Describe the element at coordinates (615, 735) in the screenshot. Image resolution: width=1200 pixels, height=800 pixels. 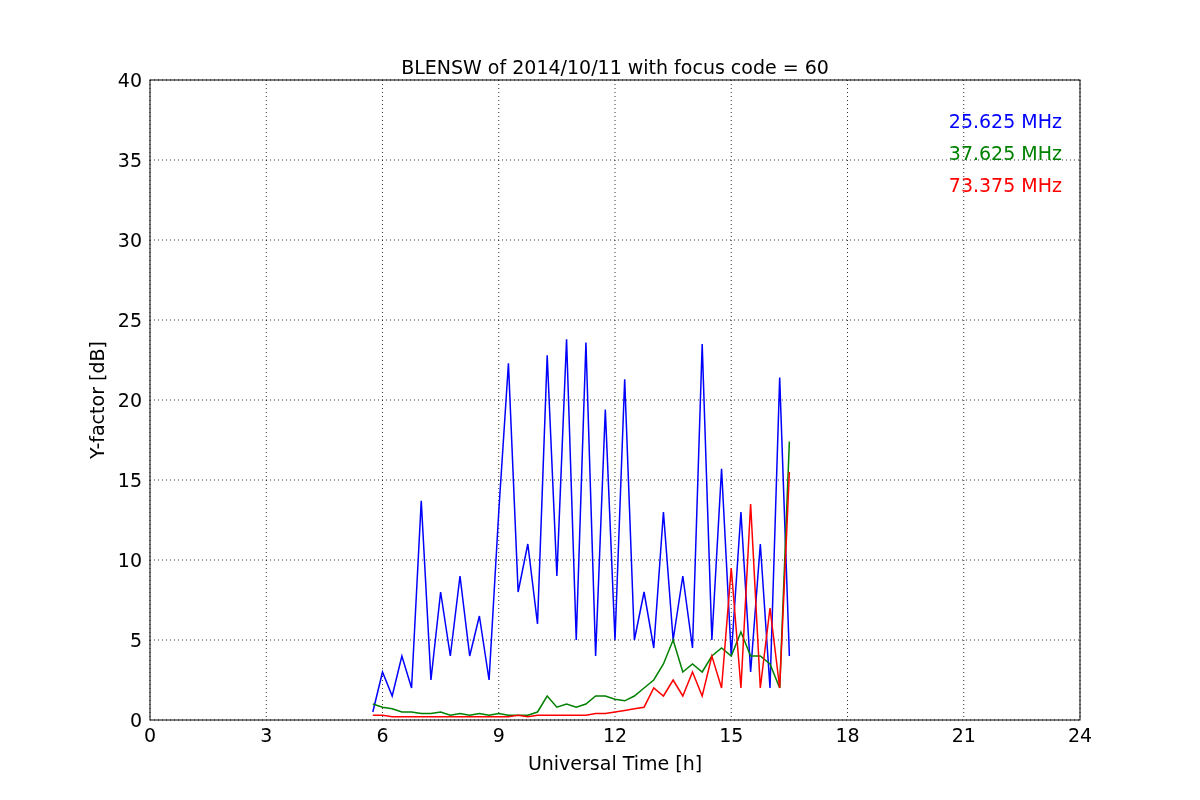
I see `x-tick-label: 12` at that location.